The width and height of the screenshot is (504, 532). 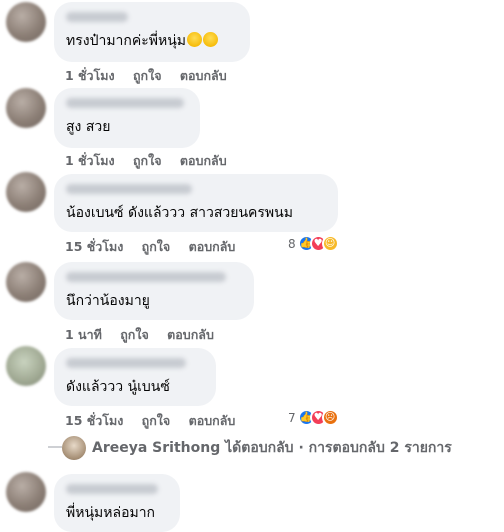 I want to click on comment-bubble: ทรงป๋ามากค่ะพี่หนุ่ม, so click(x=152, y=32).